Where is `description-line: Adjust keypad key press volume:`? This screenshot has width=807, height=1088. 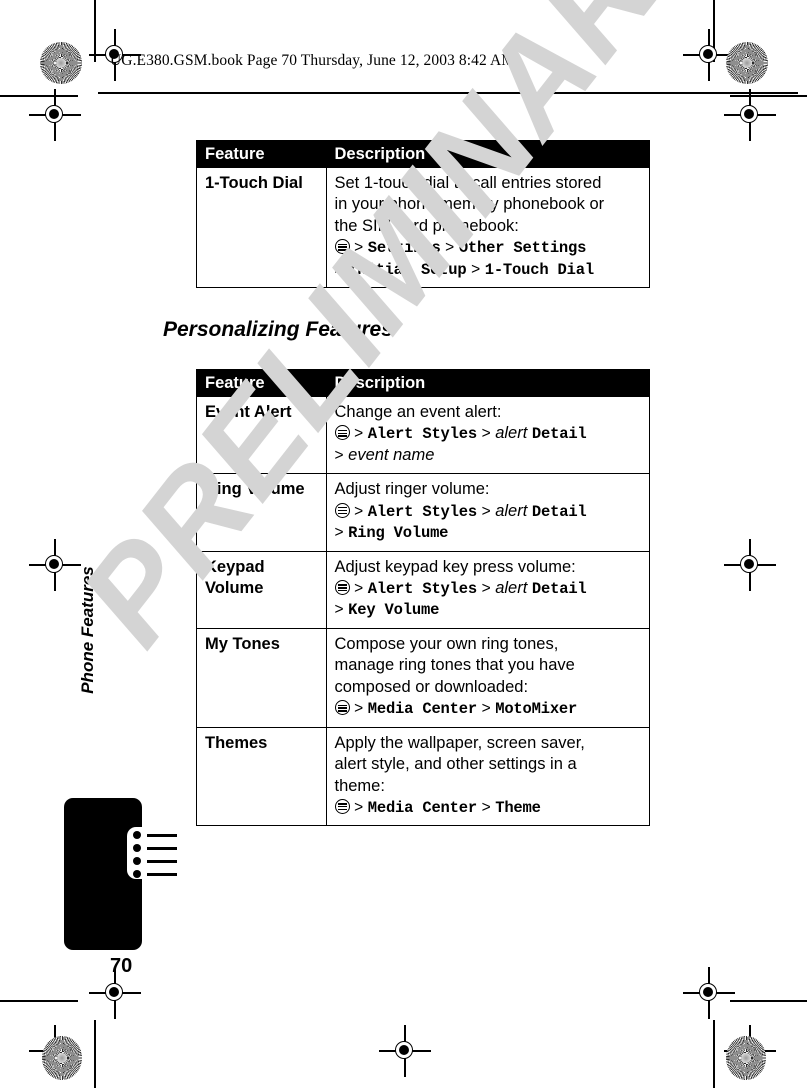
description-line: Adjust keypad key press volume: is located at coordinates (455, 566).